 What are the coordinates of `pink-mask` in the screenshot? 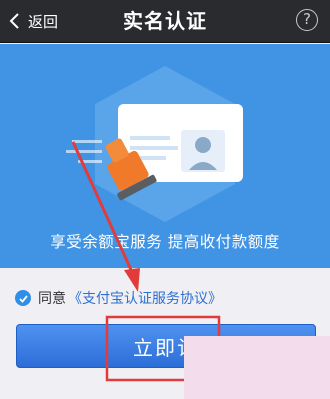 It's located at (257, 367).